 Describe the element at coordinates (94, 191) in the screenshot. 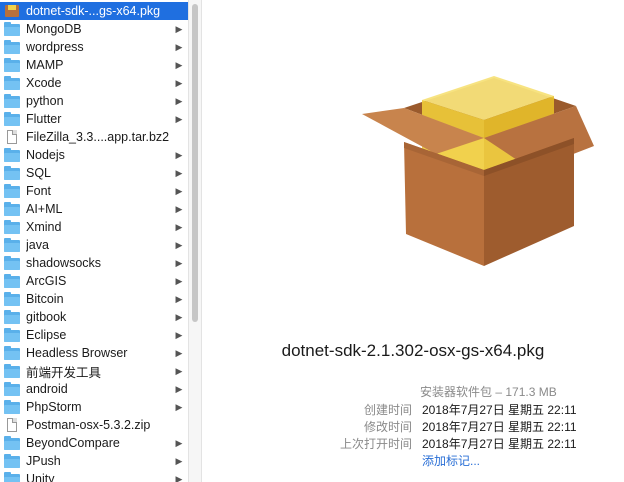

I see `folder-row: Font ▶` at that location.